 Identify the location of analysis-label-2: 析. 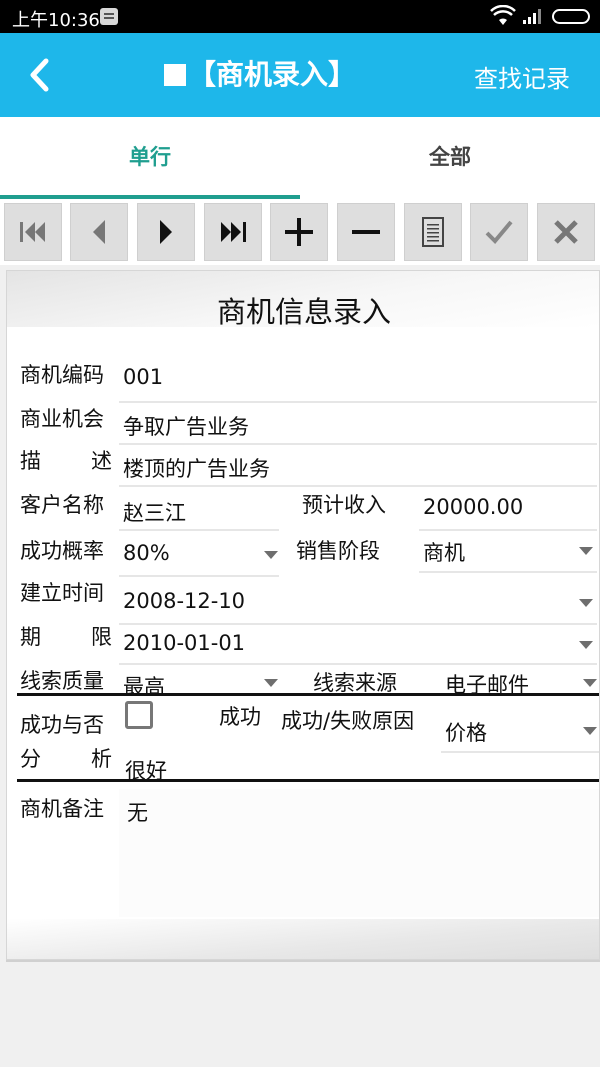
(101, 759).